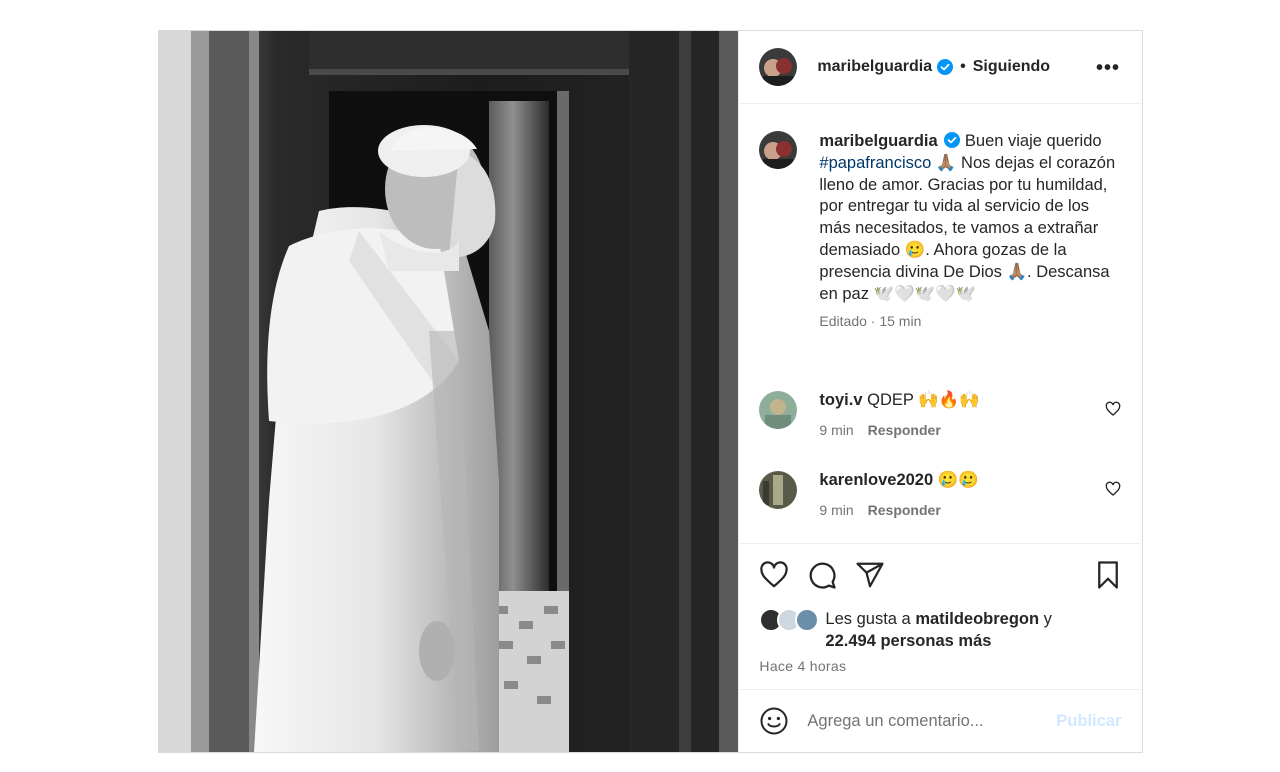 This screenshot has width=1280, height=772. What do you see at coordinates (923, 400) in the screenshot?
I see `comment-text: QDEP 🙌🔥🙌` at bounding box center [923, 400].